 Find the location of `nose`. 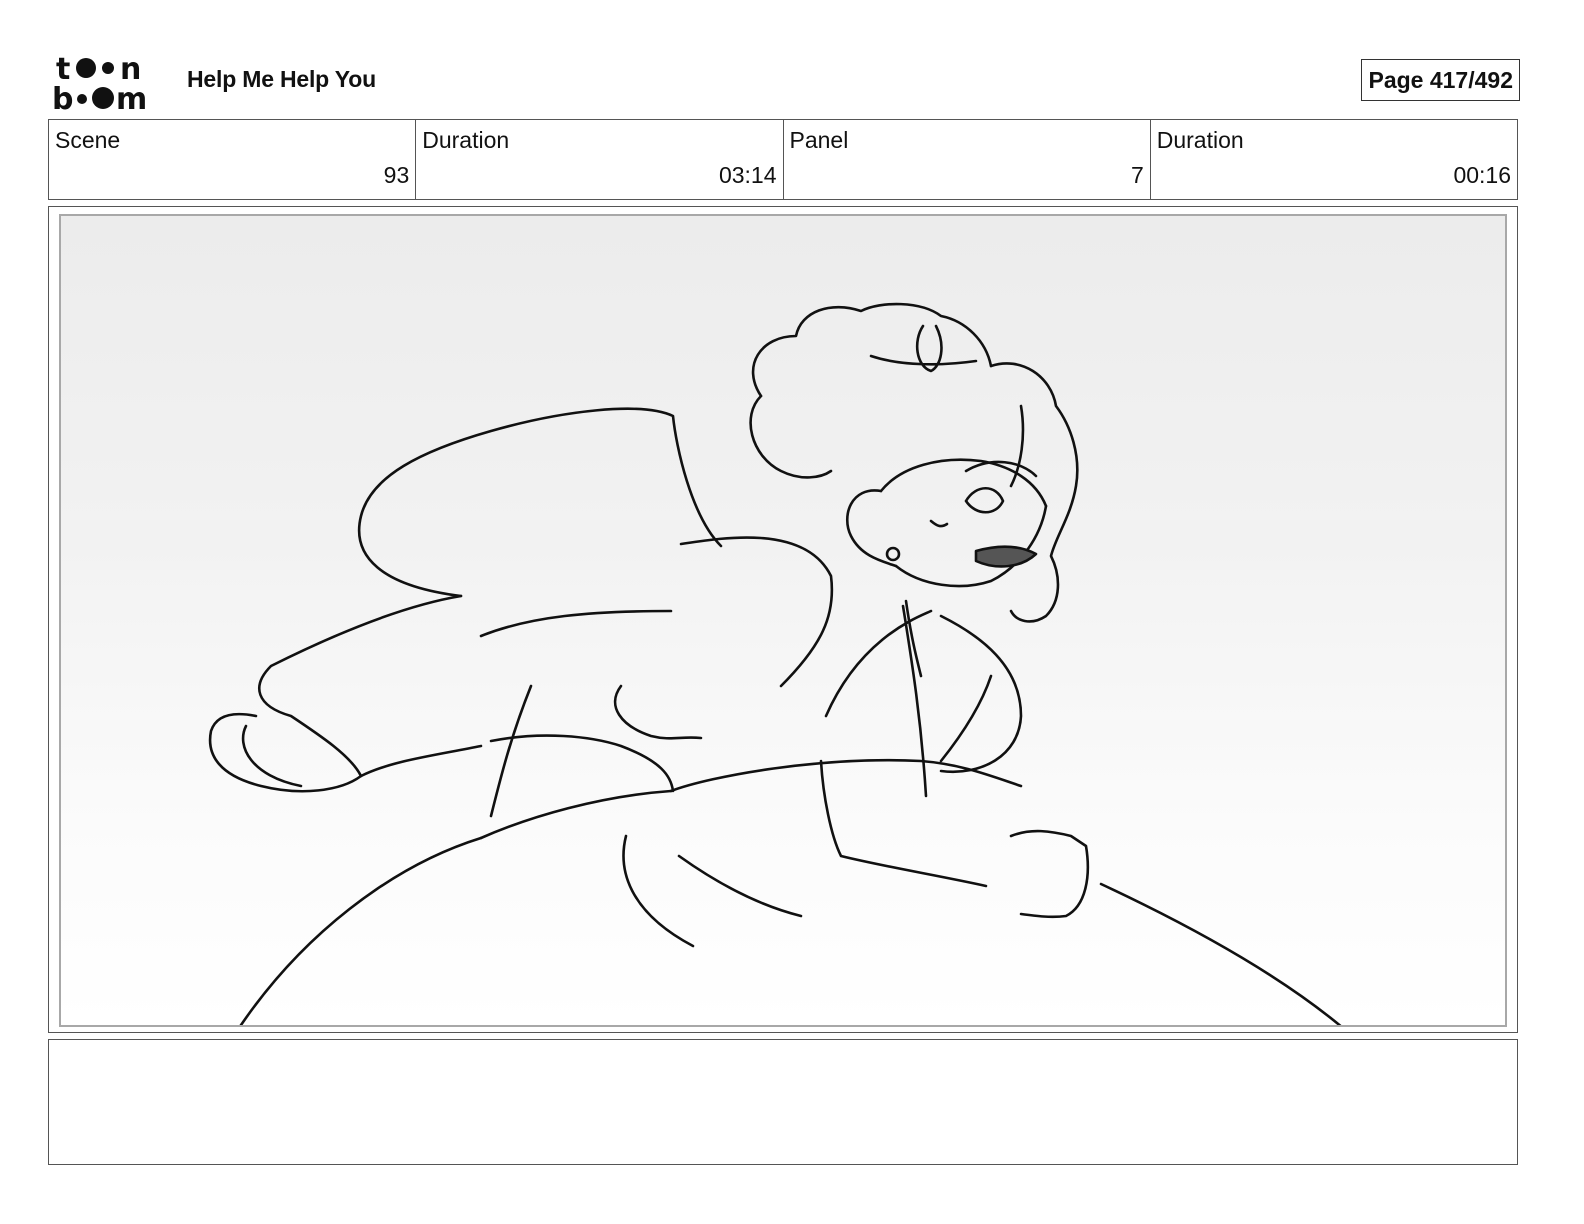

nose is located at coordinates (939, 523).